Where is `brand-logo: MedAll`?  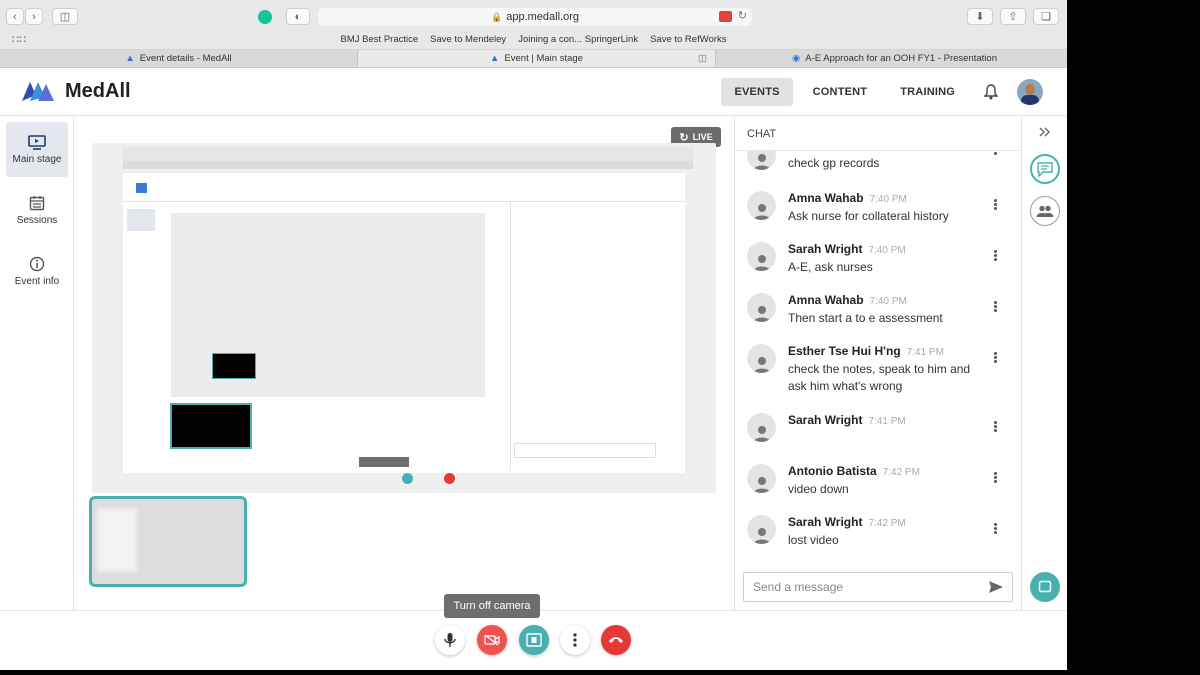
brand-logo: MedAll is located at coordinates (75, 91).